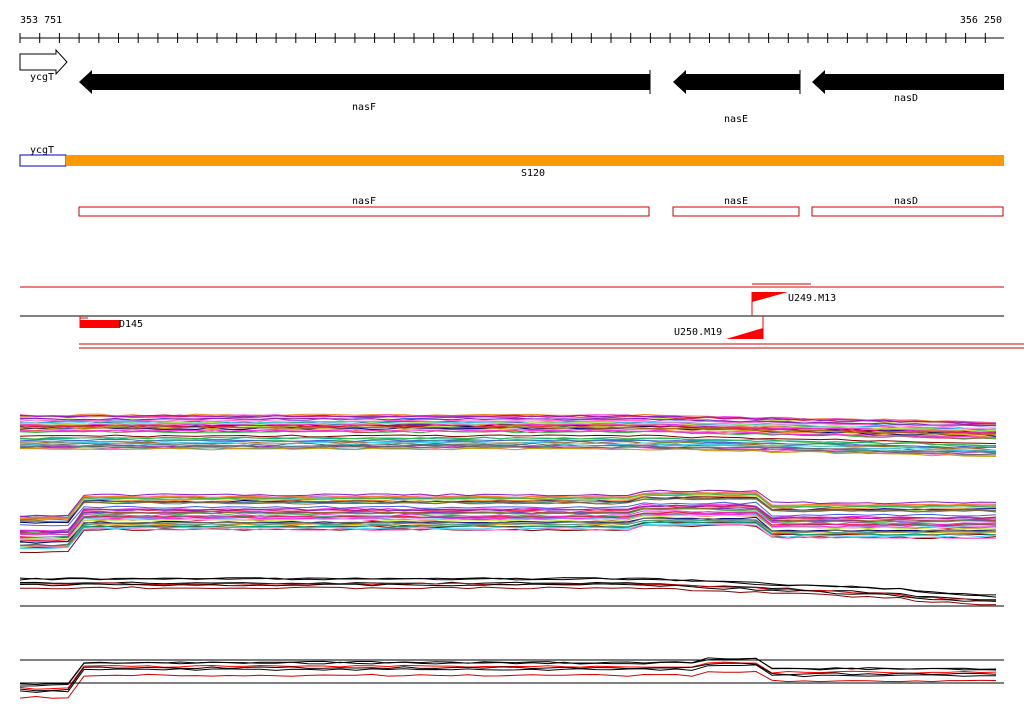  What do you see at coordinates (131, 324) in the screenshot?
I see `feature-d145-label: D145` at bounding box center [131, 324].